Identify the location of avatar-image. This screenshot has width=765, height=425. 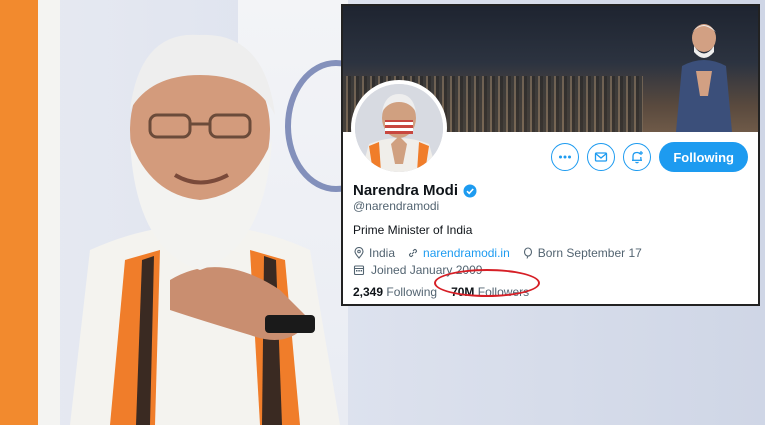
(399, 128).